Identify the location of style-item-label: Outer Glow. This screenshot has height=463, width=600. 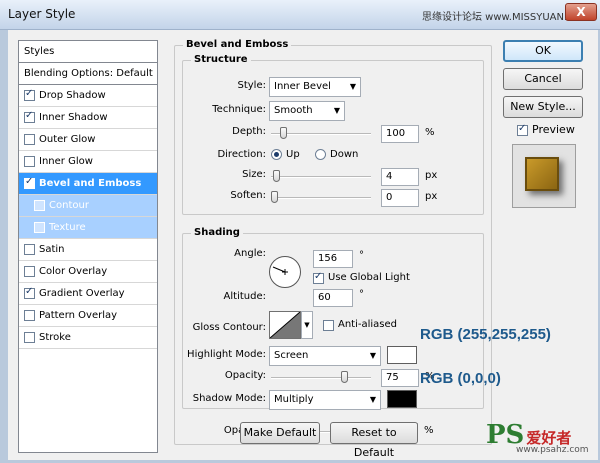
(67, 139).